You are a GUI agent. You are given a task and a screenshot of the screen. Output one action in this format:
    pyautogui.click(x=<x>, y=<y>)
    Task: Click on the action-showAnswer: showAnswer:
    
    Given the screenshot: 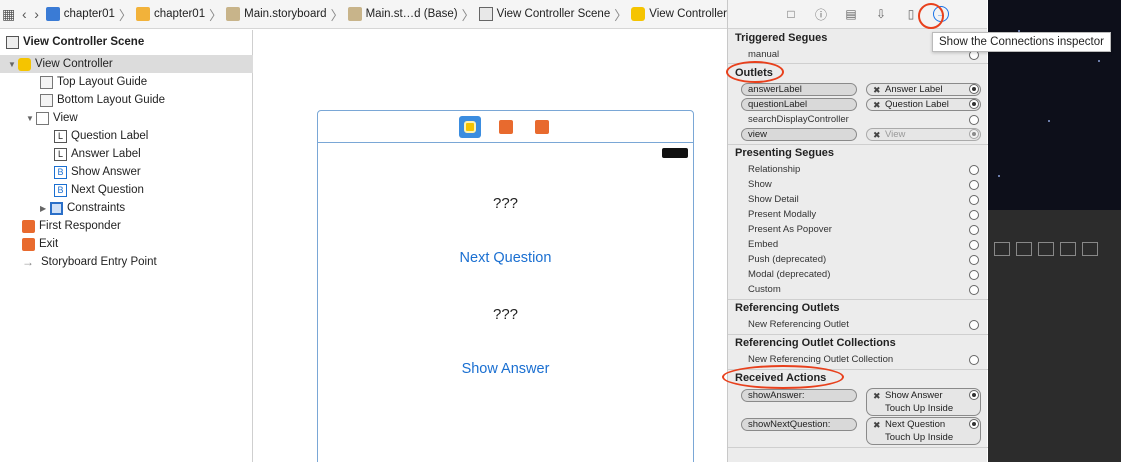 What is the action you would take?
    pyautogui.click(x=799, y=395)
    